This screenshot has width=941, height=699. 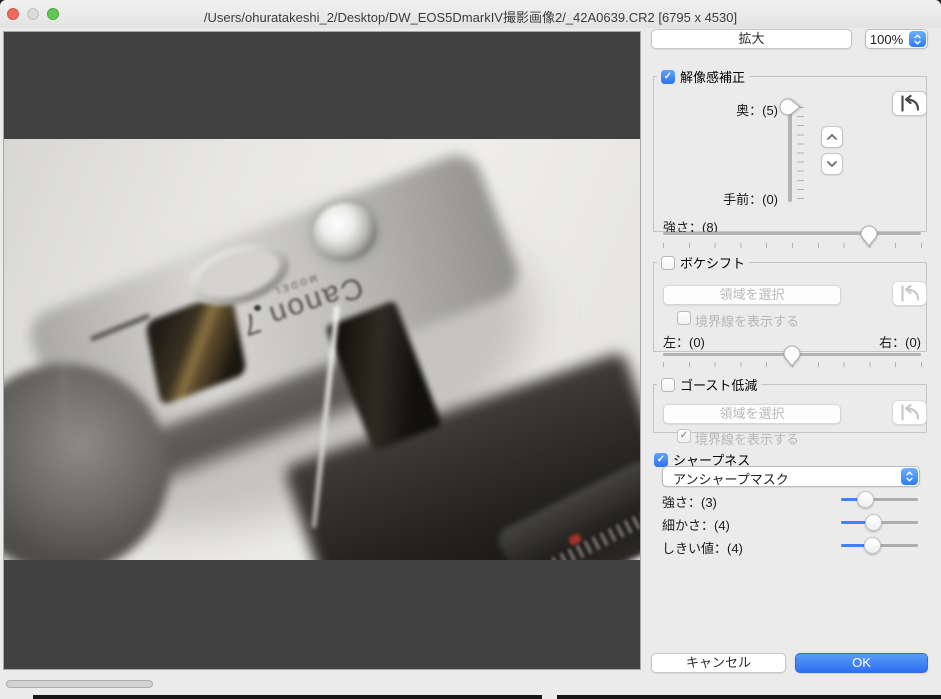 What do you see at coordinates (719, 385) in the screenshot?
I see `ghost-reduction-label: ゴースト低減` at bounding box center [719, 385].